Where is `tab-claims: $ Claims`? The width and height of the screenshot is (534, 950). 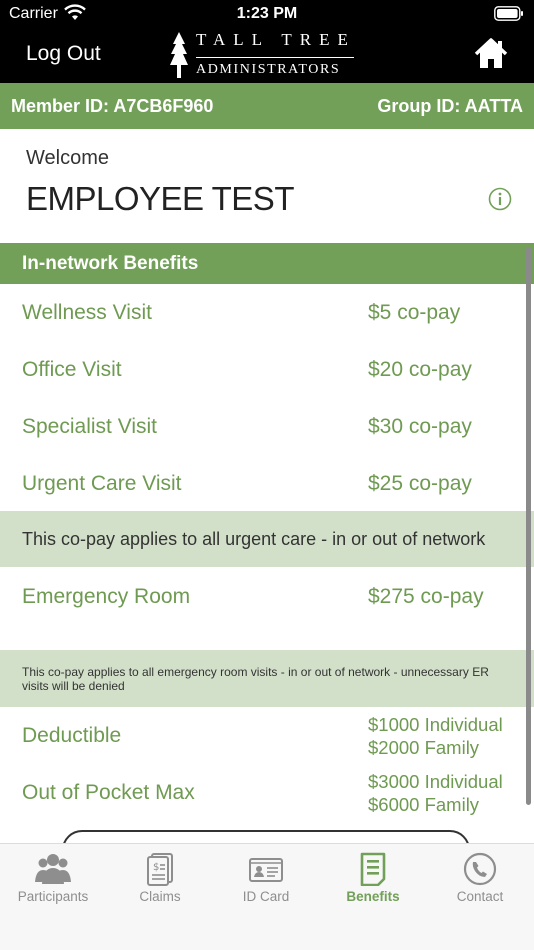 tab-claims: $ Claims is located at coordinates (160, 879).